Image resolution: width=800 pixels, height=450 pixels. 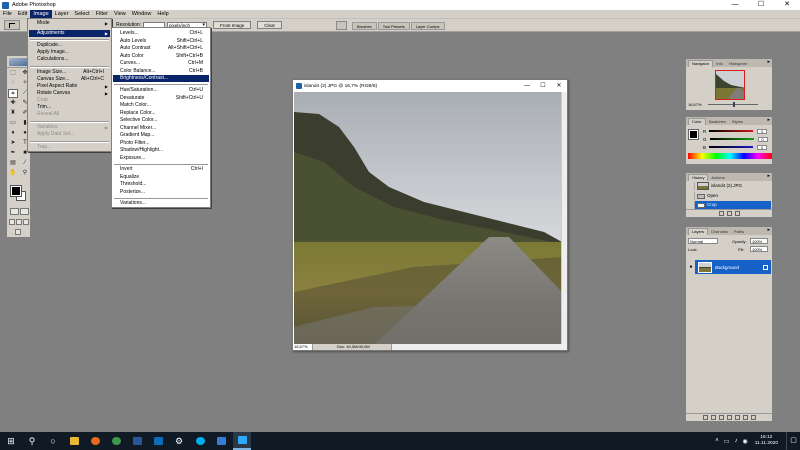 I want to click on photoshop-icon, so click(x=242, y=441).